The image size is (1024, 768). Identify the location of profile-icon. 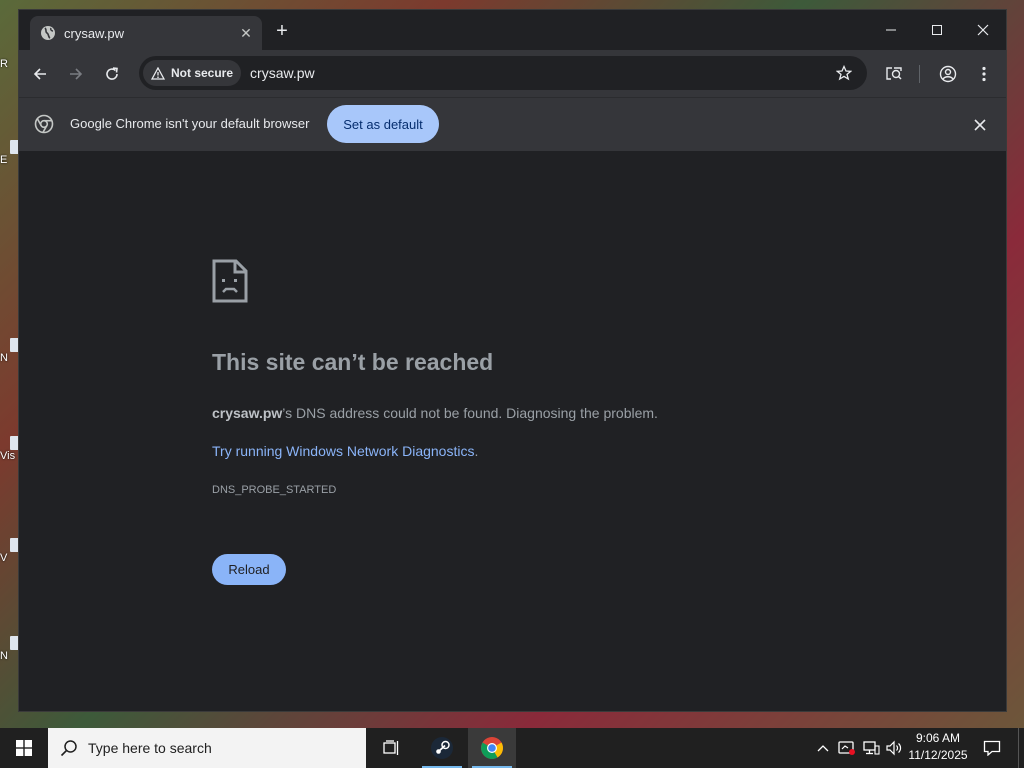
(948, 74).